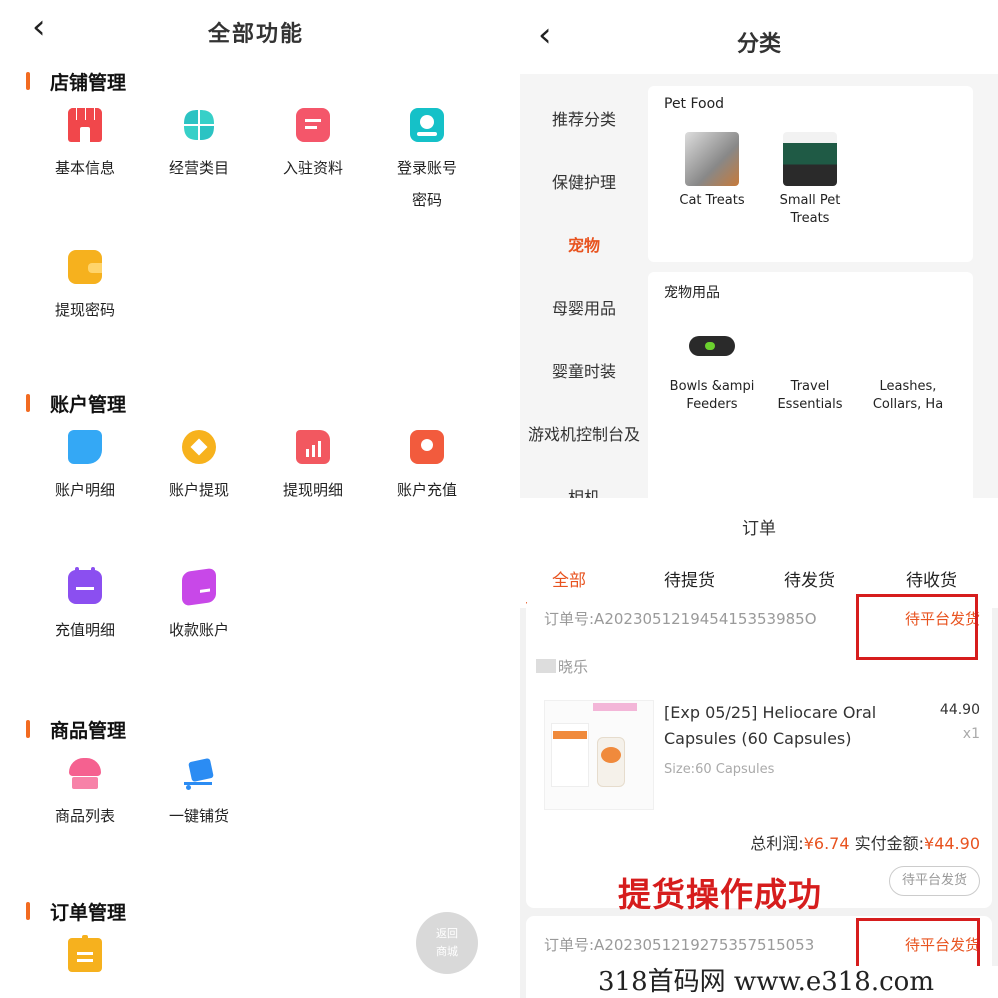  Describe the element at coordinates (959, 710) in the screenshot. I see `product-price: 44.90` at that location.